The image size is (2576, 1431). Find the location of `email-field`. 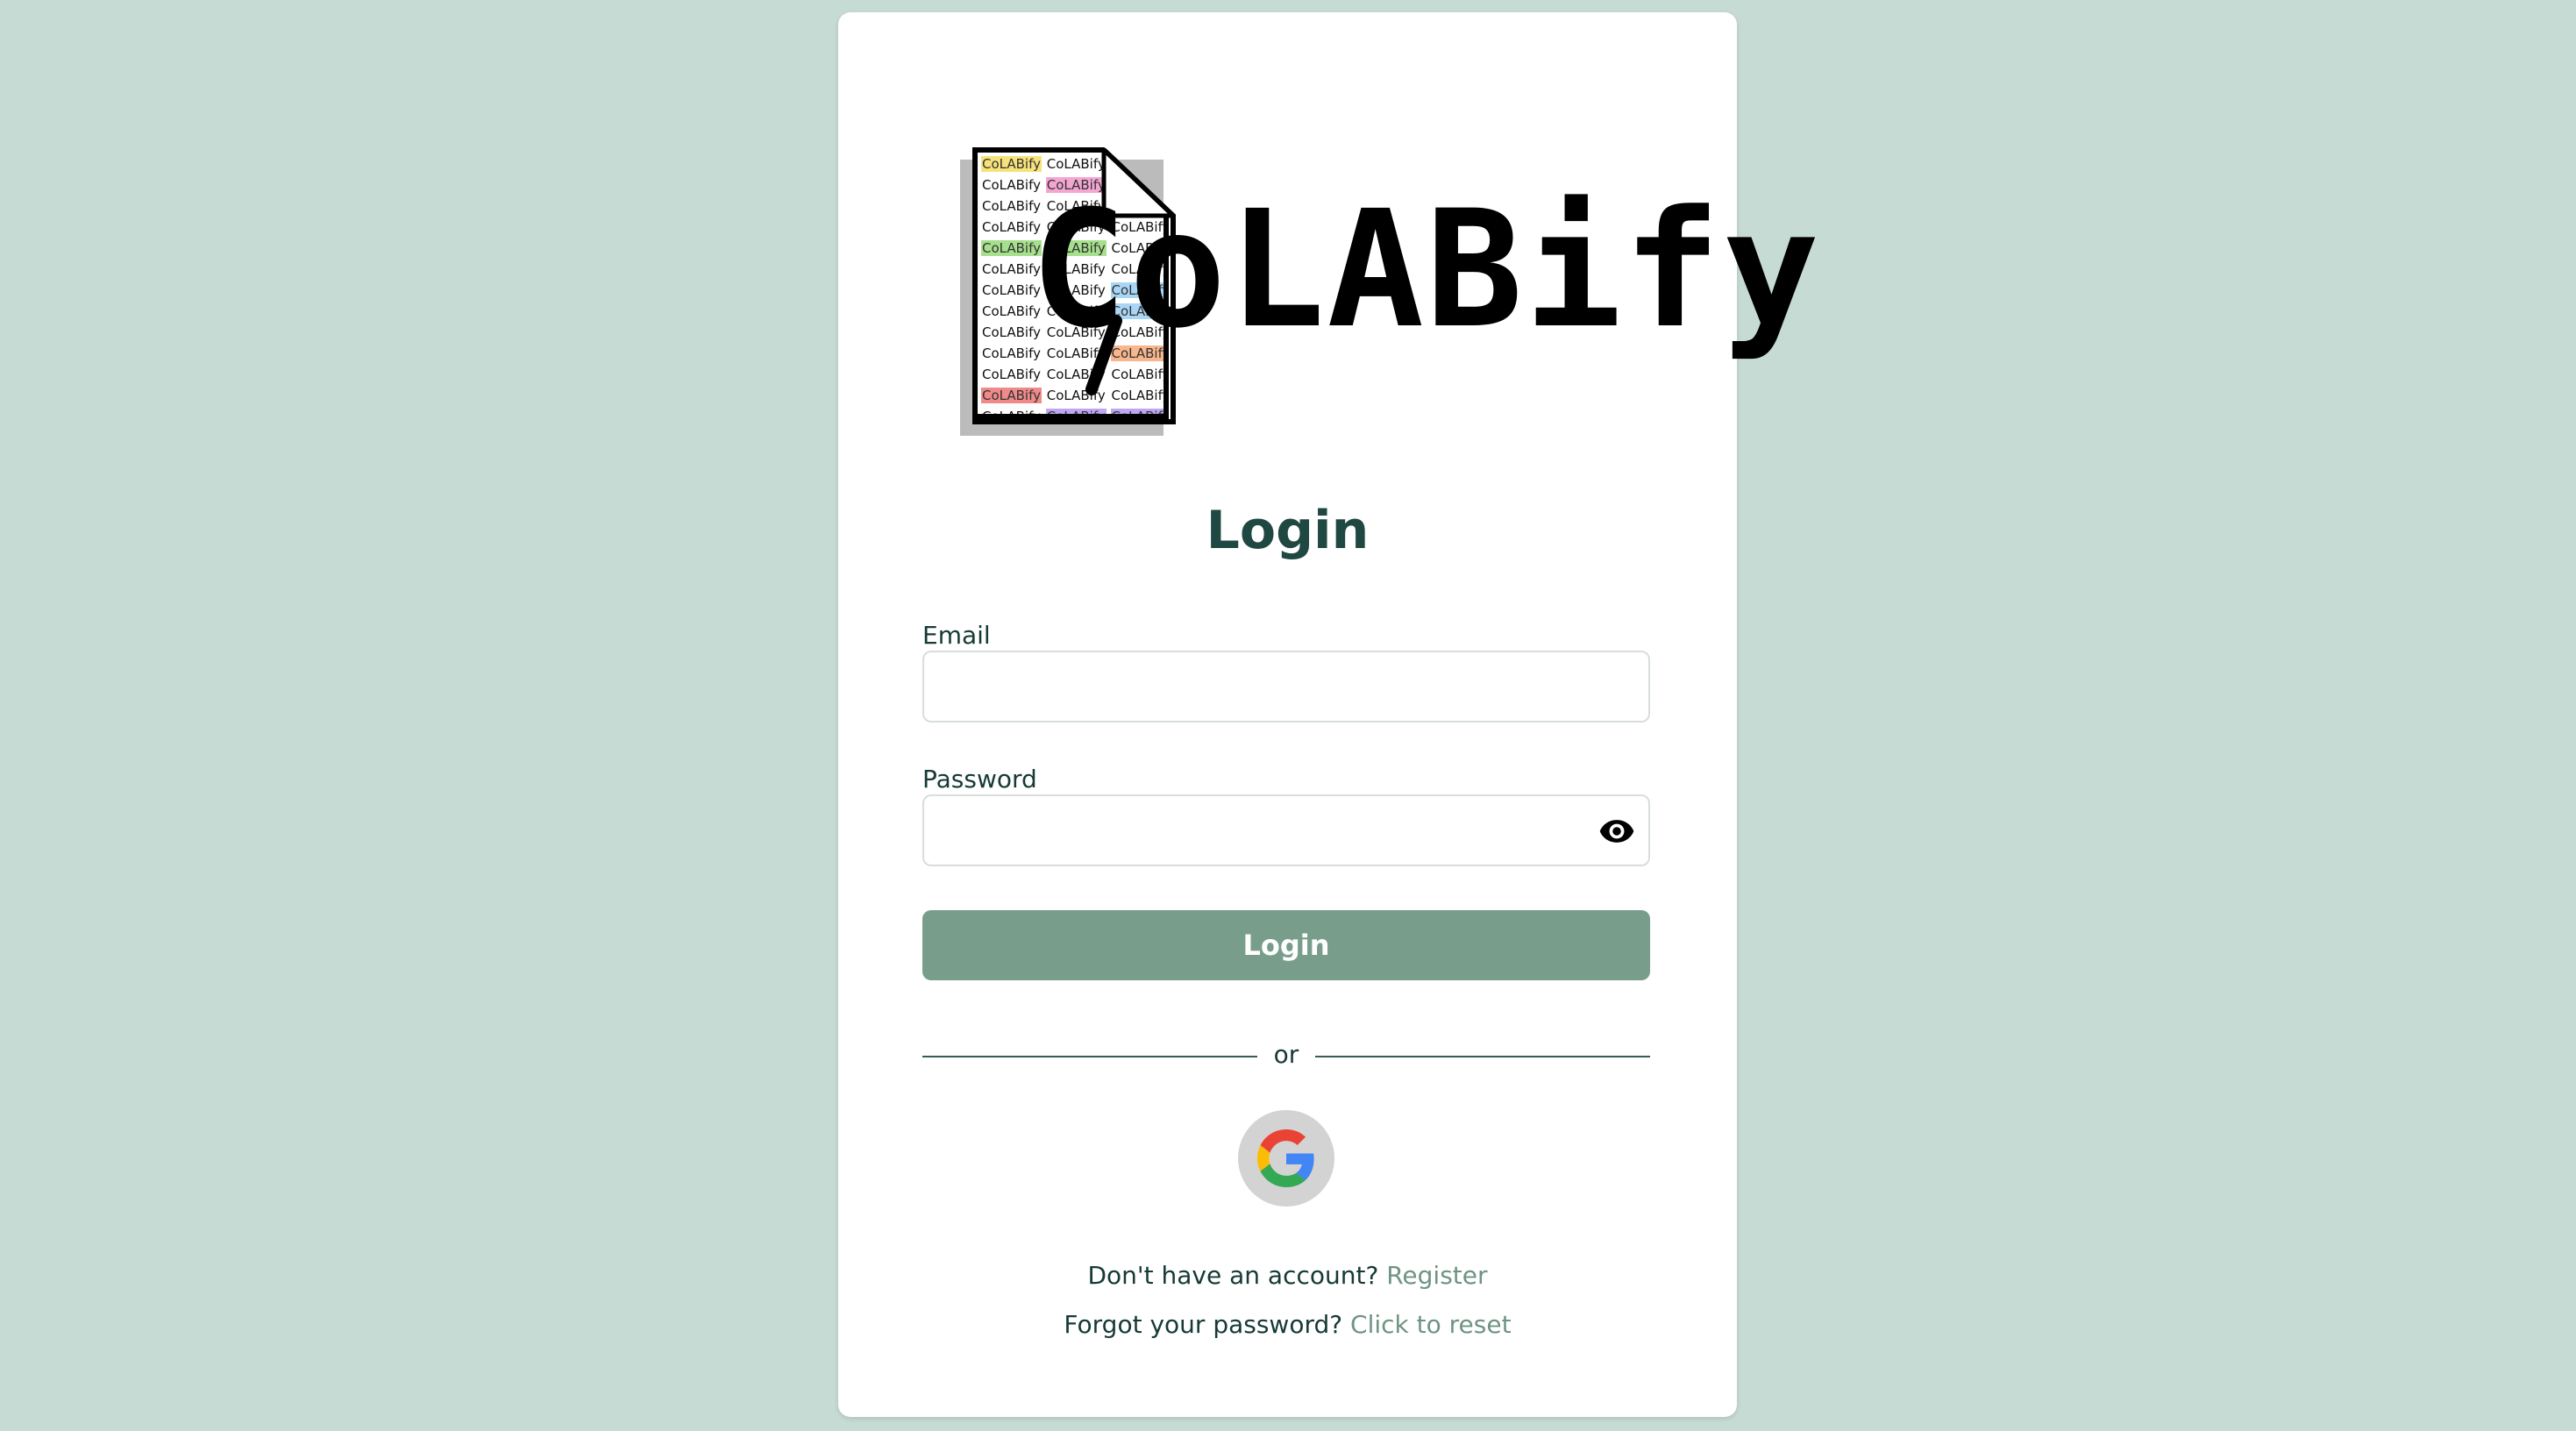

email-field is located at coordinates (1286, 686).